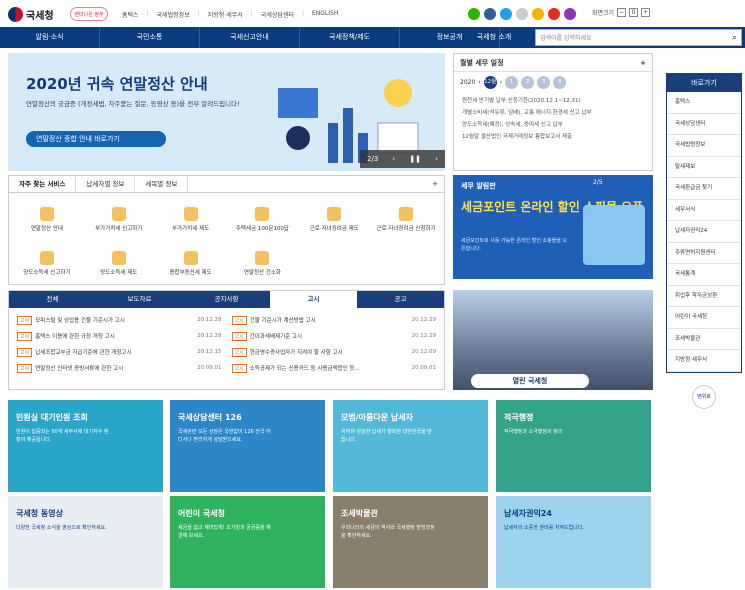 The width and height of the screenshot is (745, 590). Describe the element at coordinates (334, 320) in the screenshot. I see `notice-row: 고시 건물 기준시가 계산방법 고시 20.12.29` at that location.